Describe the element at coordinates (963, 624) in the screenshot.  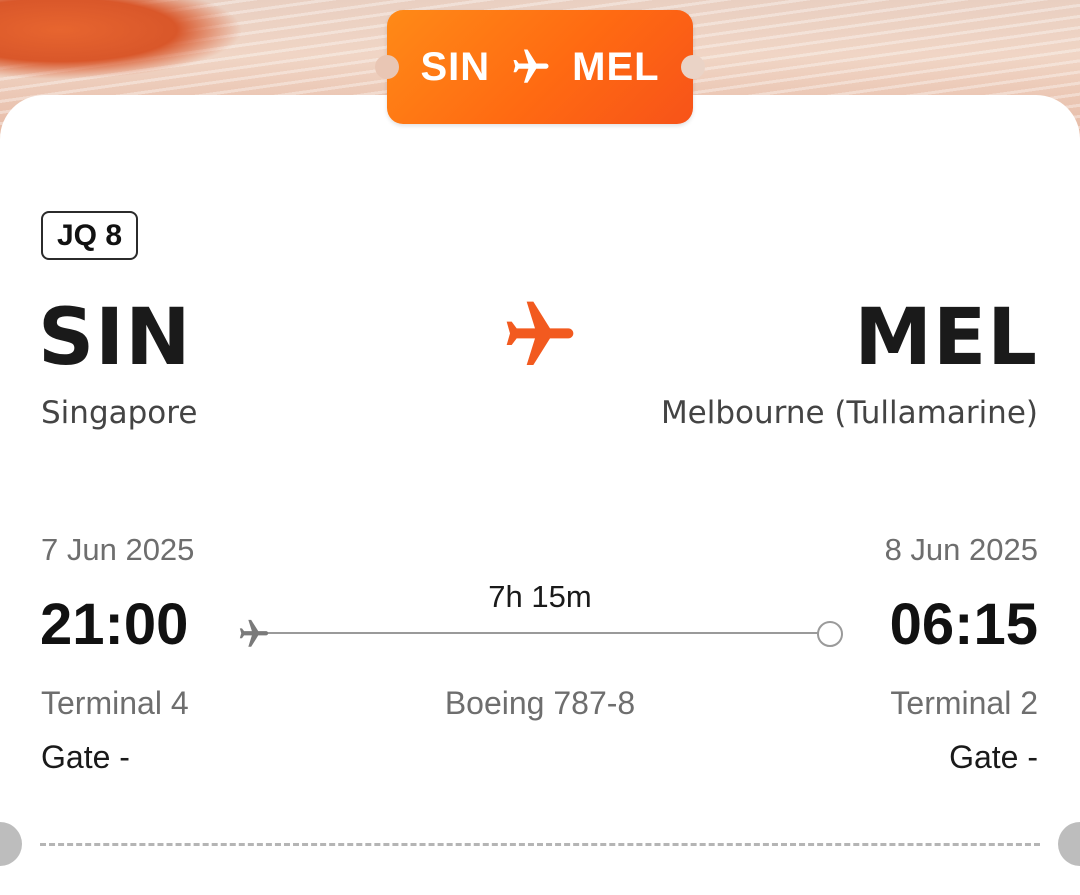
I see `arrival-time: 06:15` at that location.